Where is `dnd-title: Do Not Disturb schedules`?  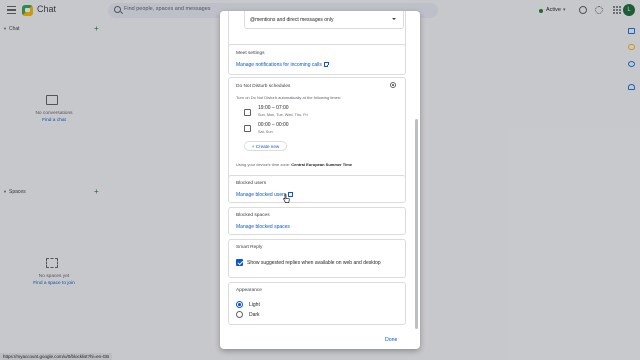 dnd-title: Do Not Disturb schedules is located at coordinates (263, 86).